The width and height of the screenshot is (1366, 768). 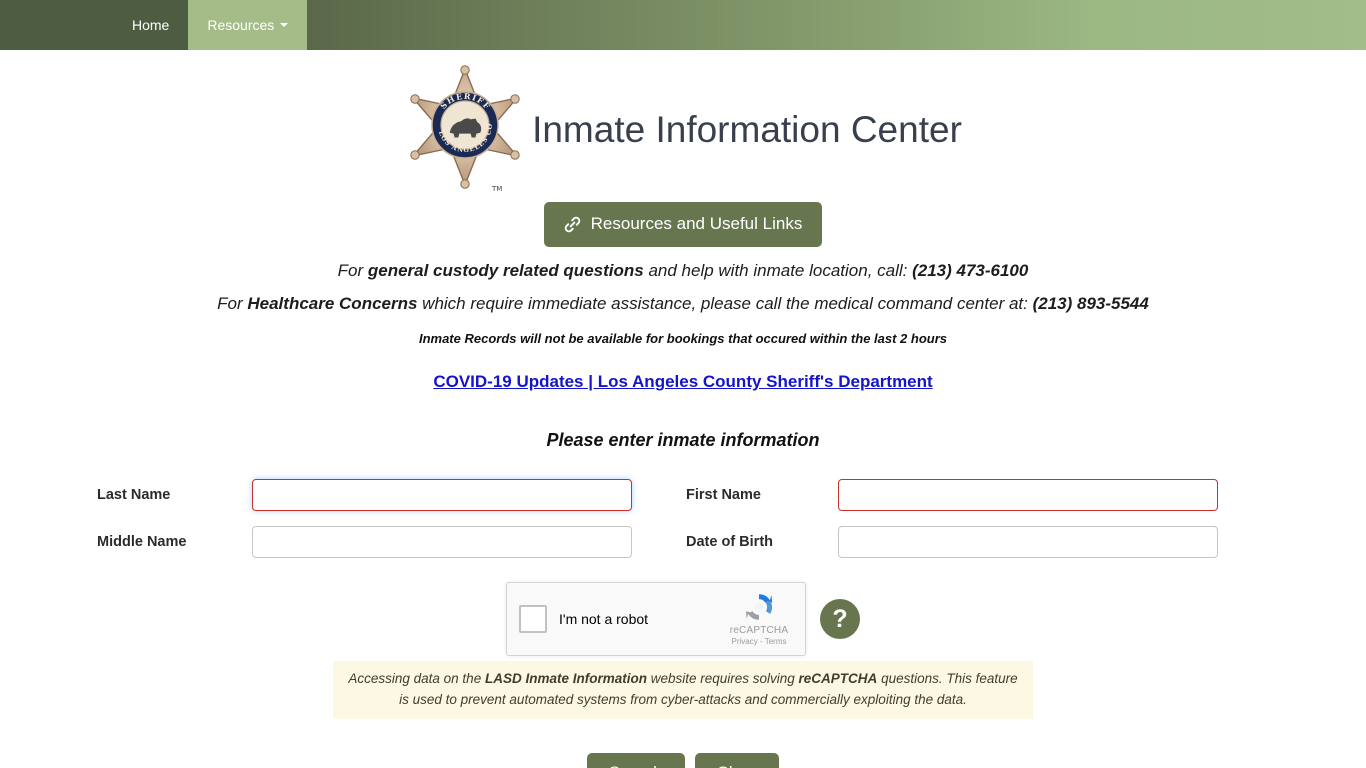 I want to click on healthcare-line-bold: Healthcare Concerns, so click(x=332, y=303).